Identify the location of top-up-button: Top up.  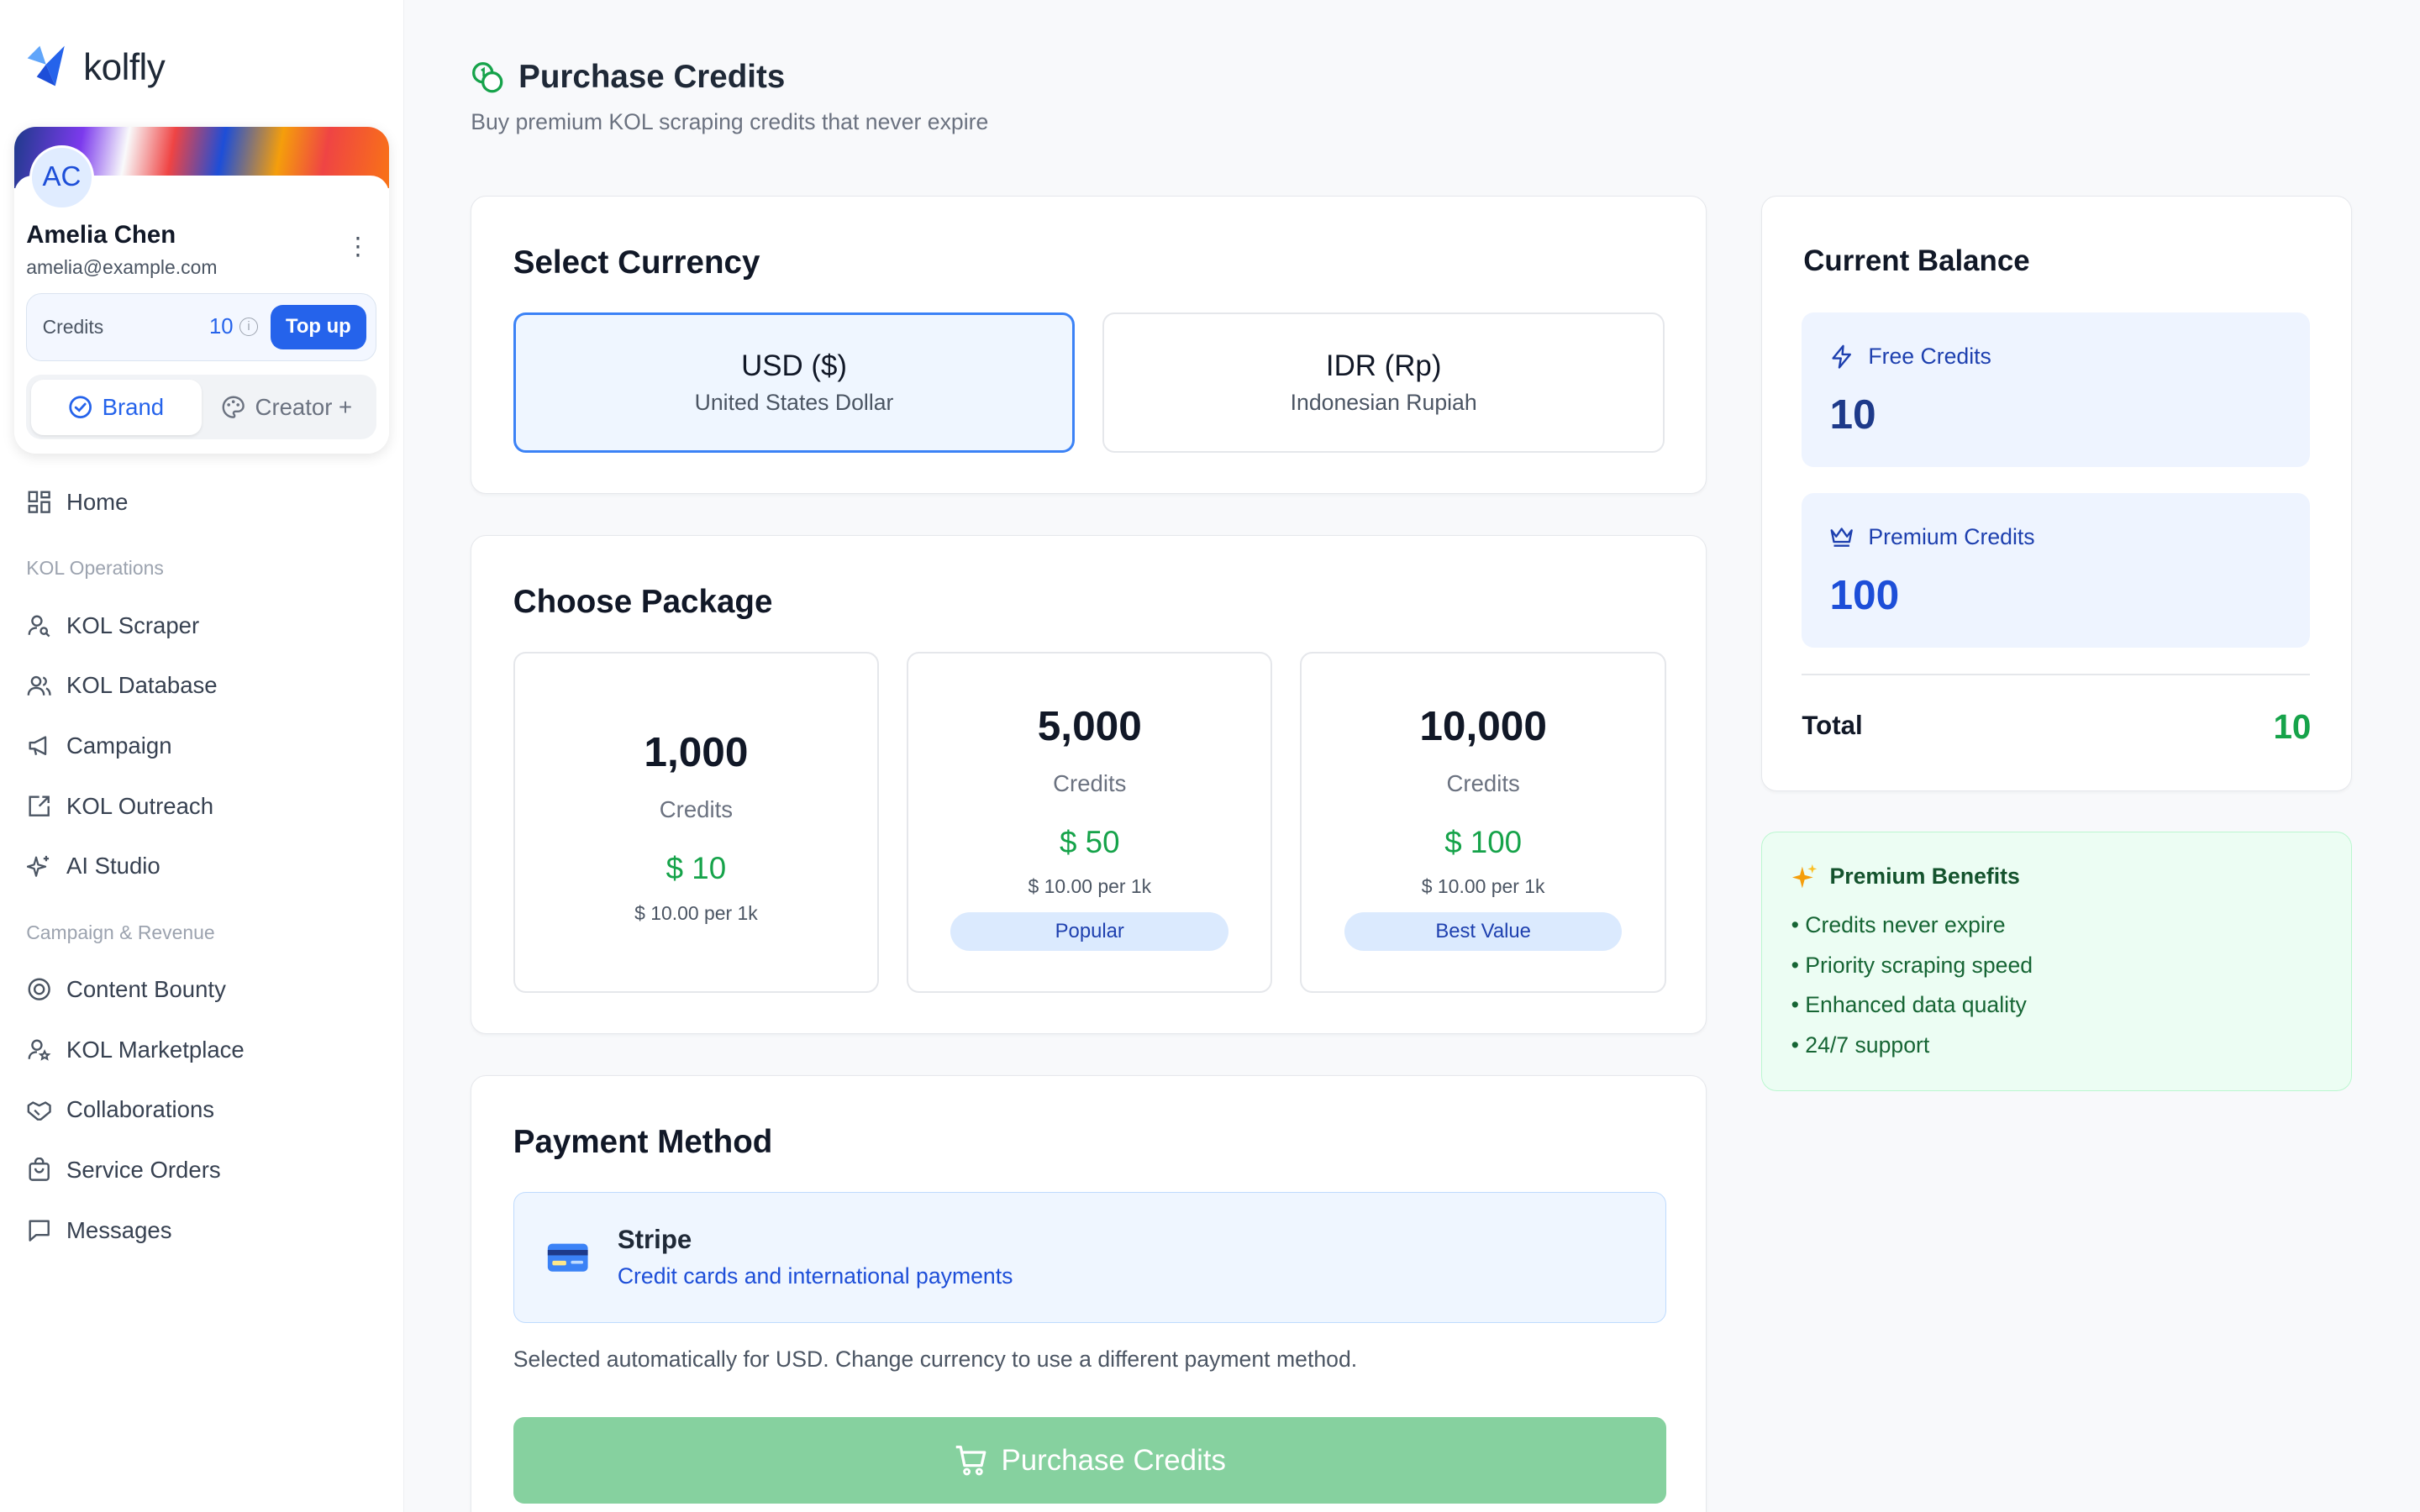
(318, 327).